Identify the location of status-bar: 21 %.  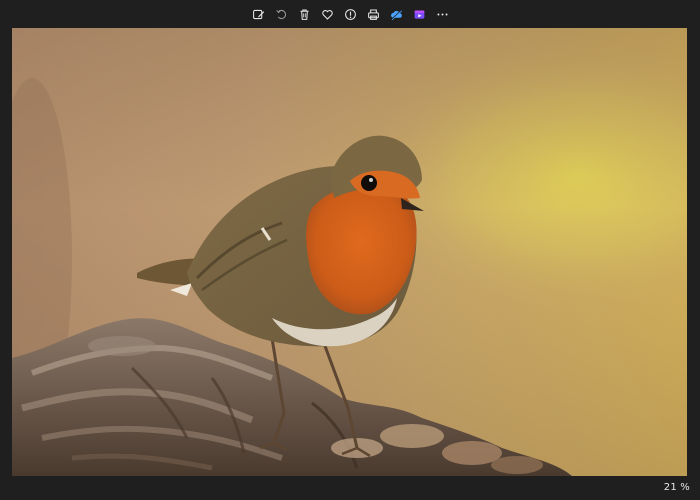
(350, 488).